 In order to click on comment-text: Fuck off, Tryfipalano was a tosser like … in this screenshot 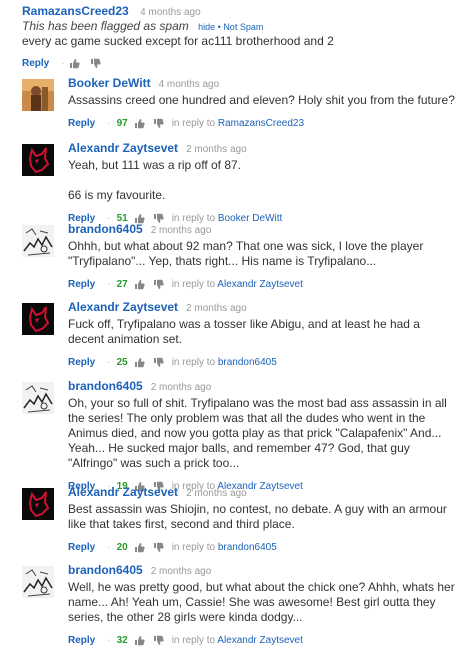, I will do `click(244, 331)`.